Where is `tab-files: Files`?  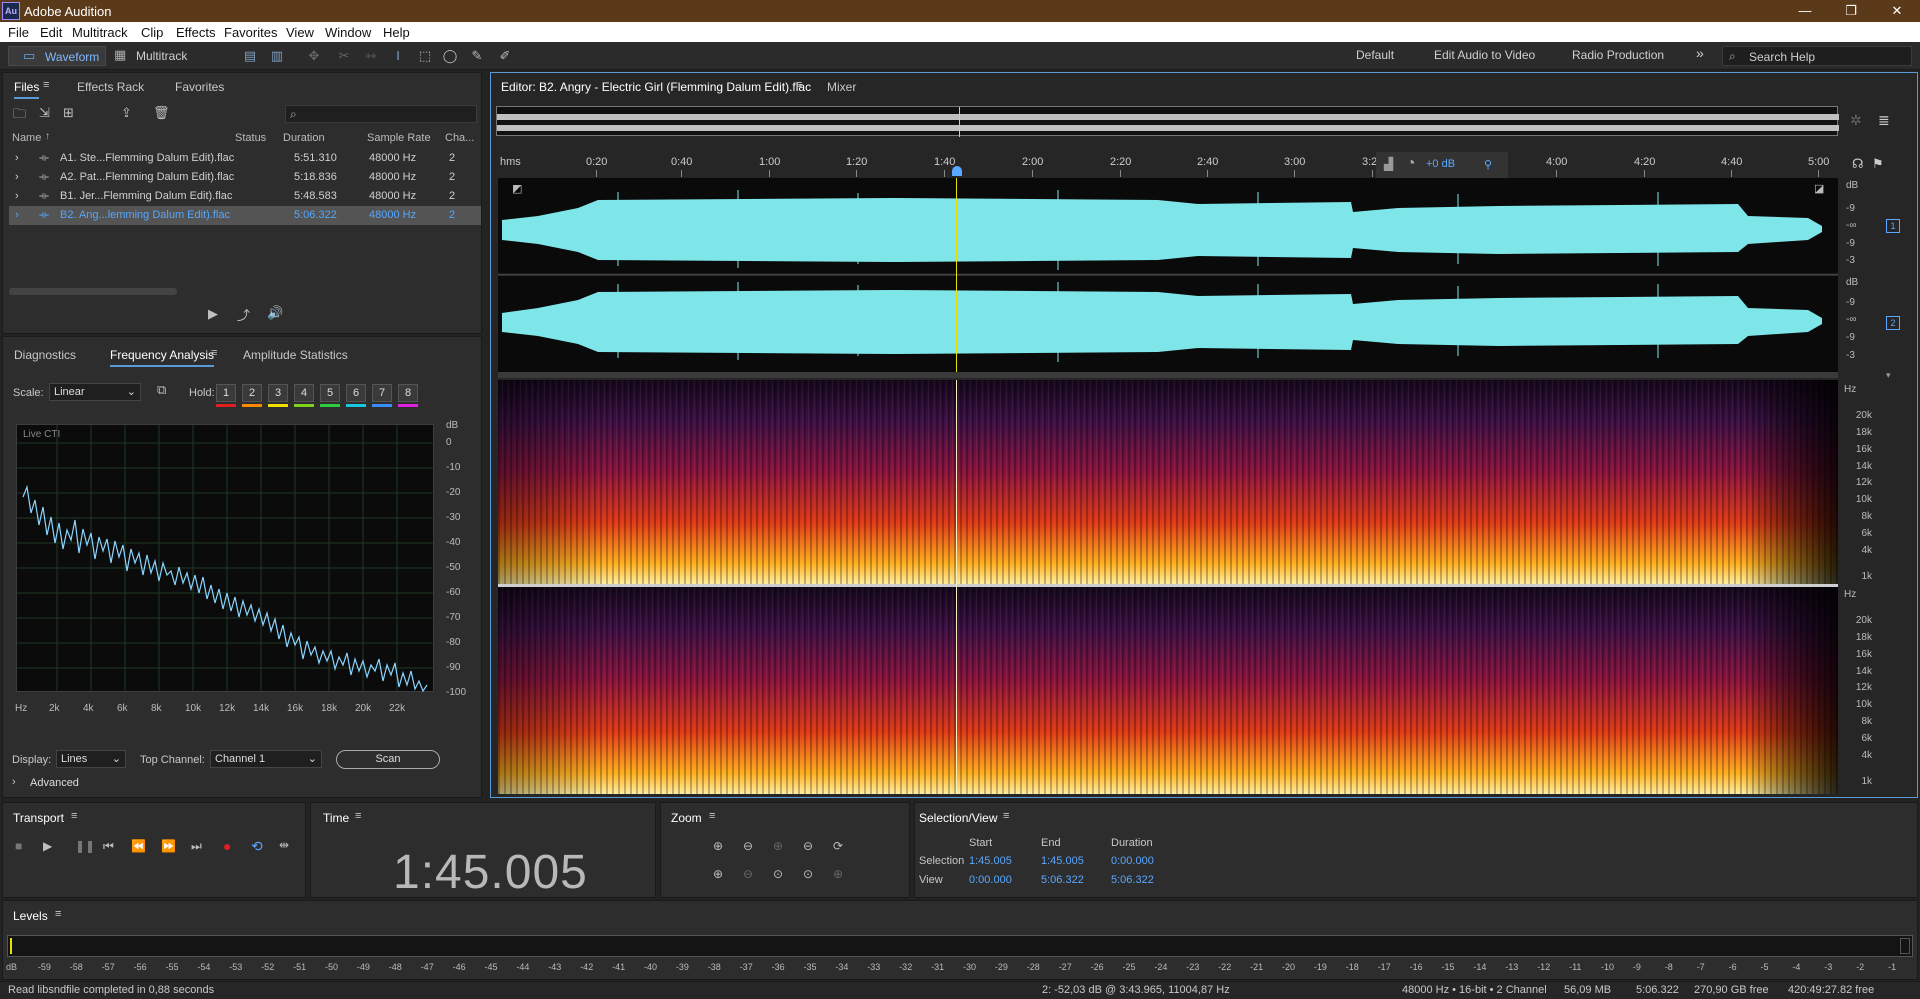 tab-files: Files is located at coordinates (27, 89).